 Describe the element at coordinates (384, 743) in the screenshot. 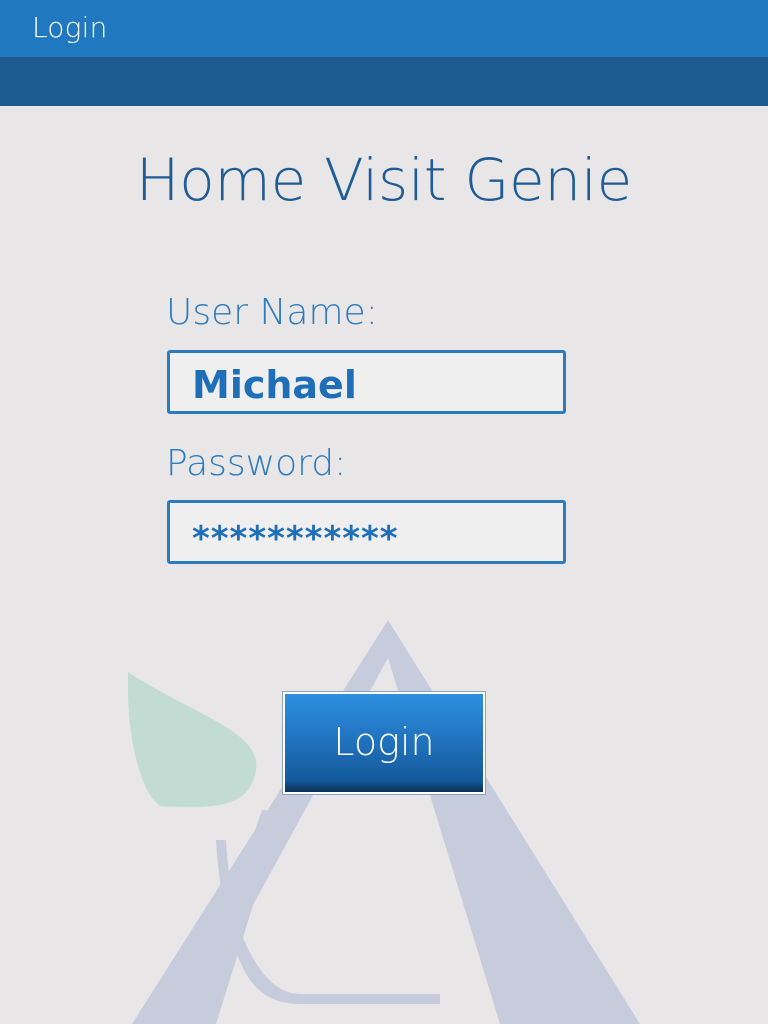

I see `login-button: Login` at that location.